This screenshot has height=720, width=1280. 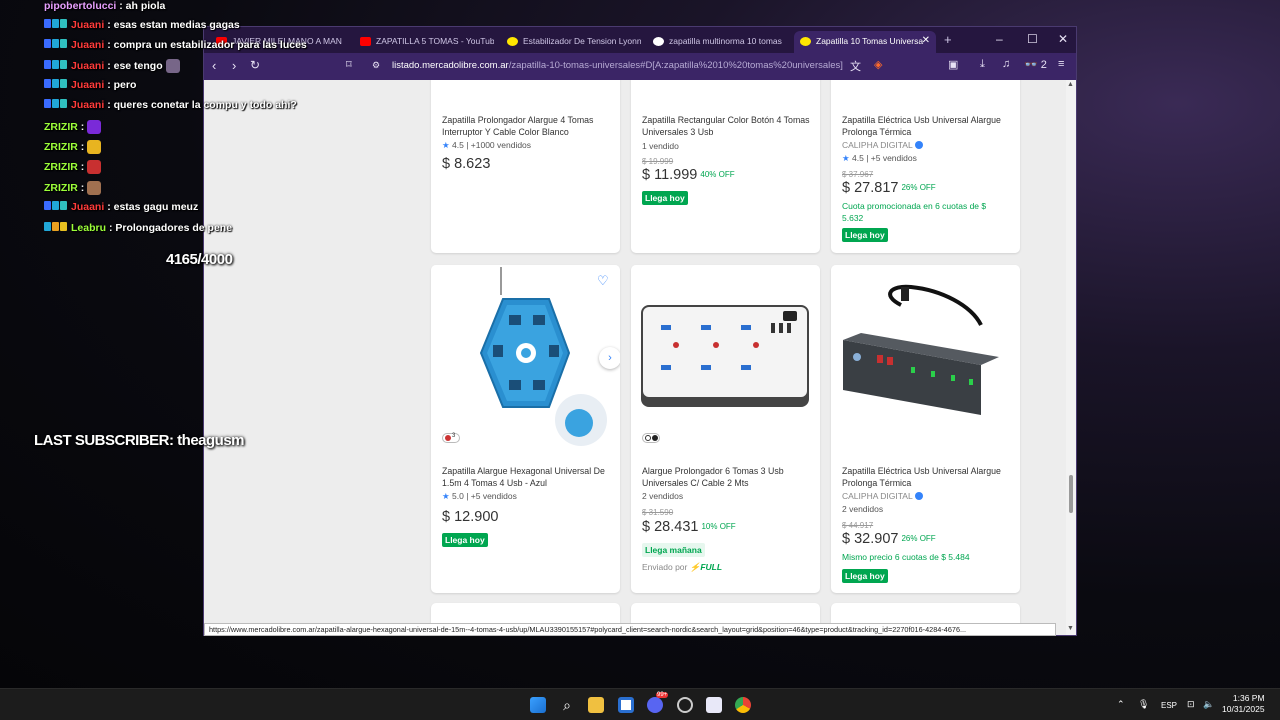 What do you see at coordinates (491, 496) in the screenshot?
I see `rating-sales: | +5 vendidos` at bounding box center [491, 496].